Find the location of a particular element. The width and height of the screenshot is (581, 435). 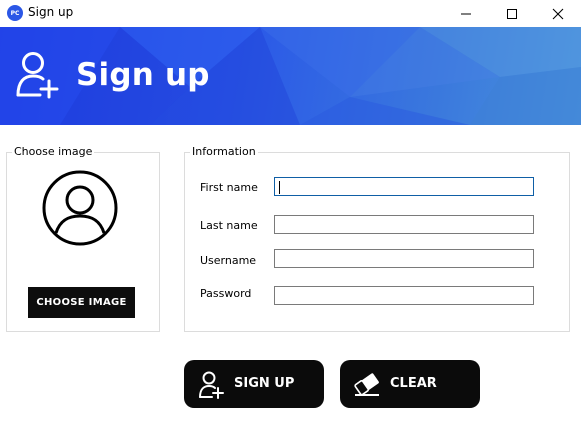

avatar-placeholder-icon is located at coordinates (80, 208).